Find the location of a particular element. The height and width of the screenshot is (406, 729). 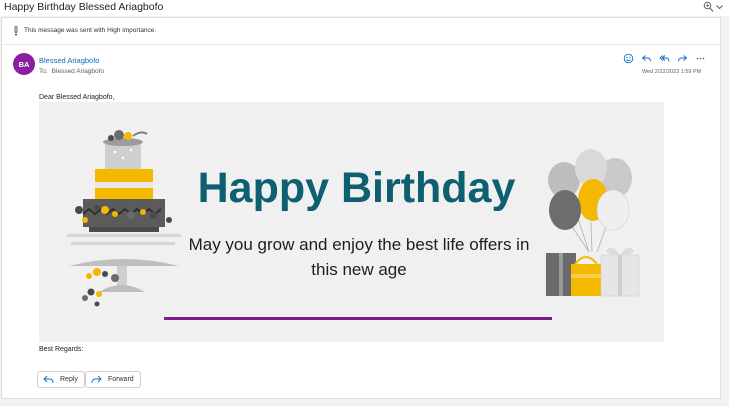

reply-all-icon is located at coordinates (664, 58).